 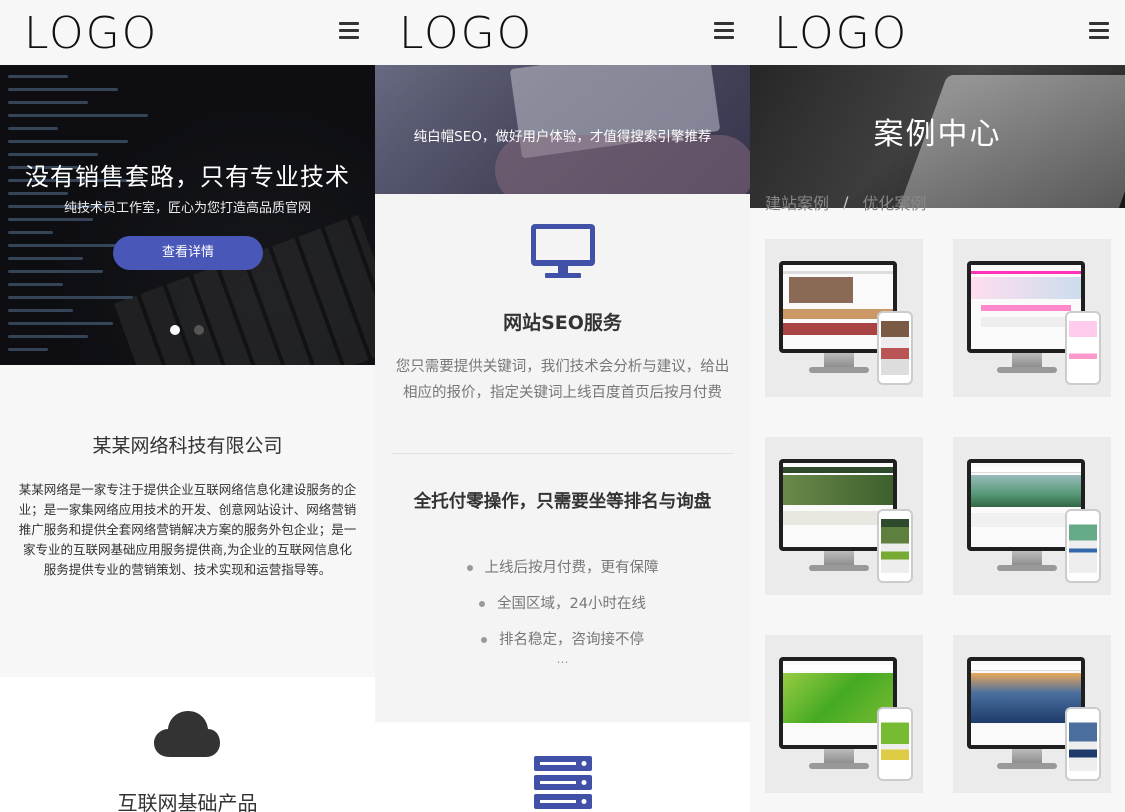 I want to click on company-title: 某某网络科技有限公司, so click(x=187, y=446).